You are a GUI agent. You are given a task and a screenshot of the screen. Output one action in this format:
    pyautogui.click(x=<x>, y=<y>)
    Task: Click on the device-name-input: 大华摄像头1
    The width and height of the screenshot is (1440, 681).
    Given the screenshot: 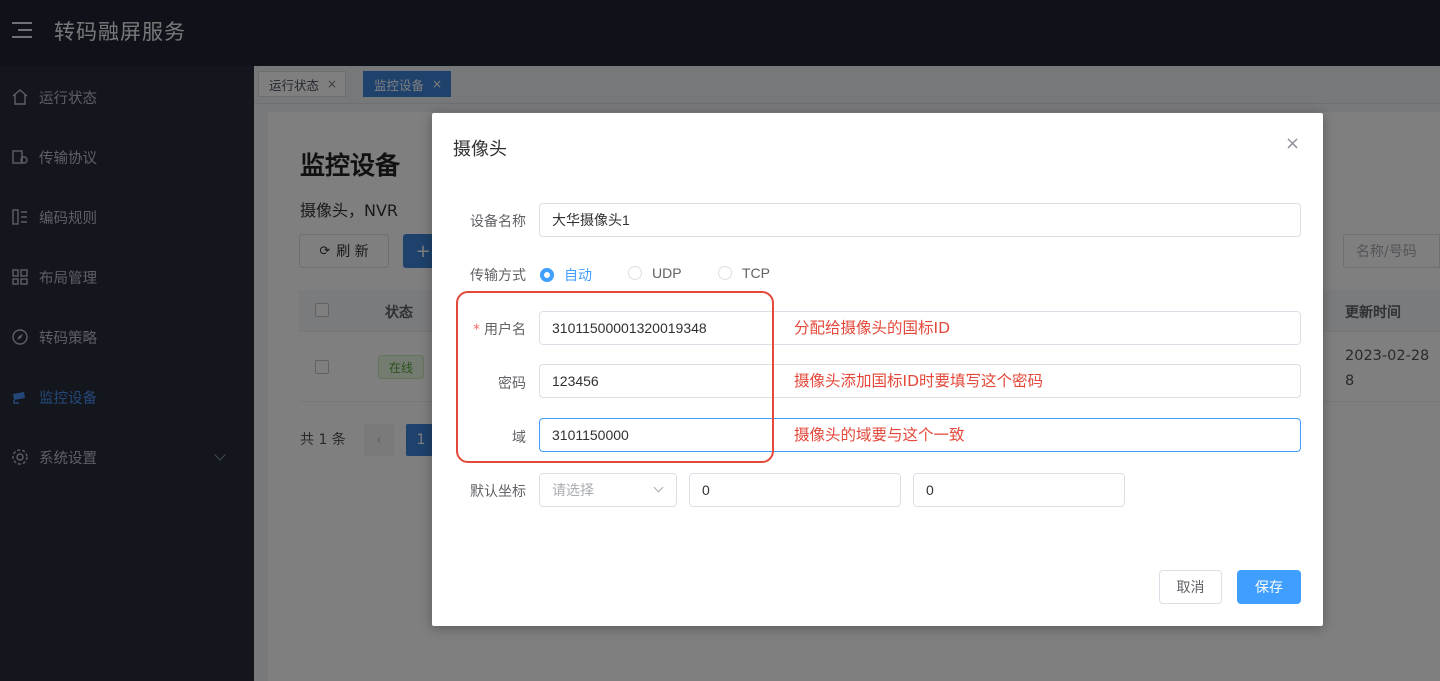 What is the action you would take?
    pyautogui.click(x=920, y=220)
    